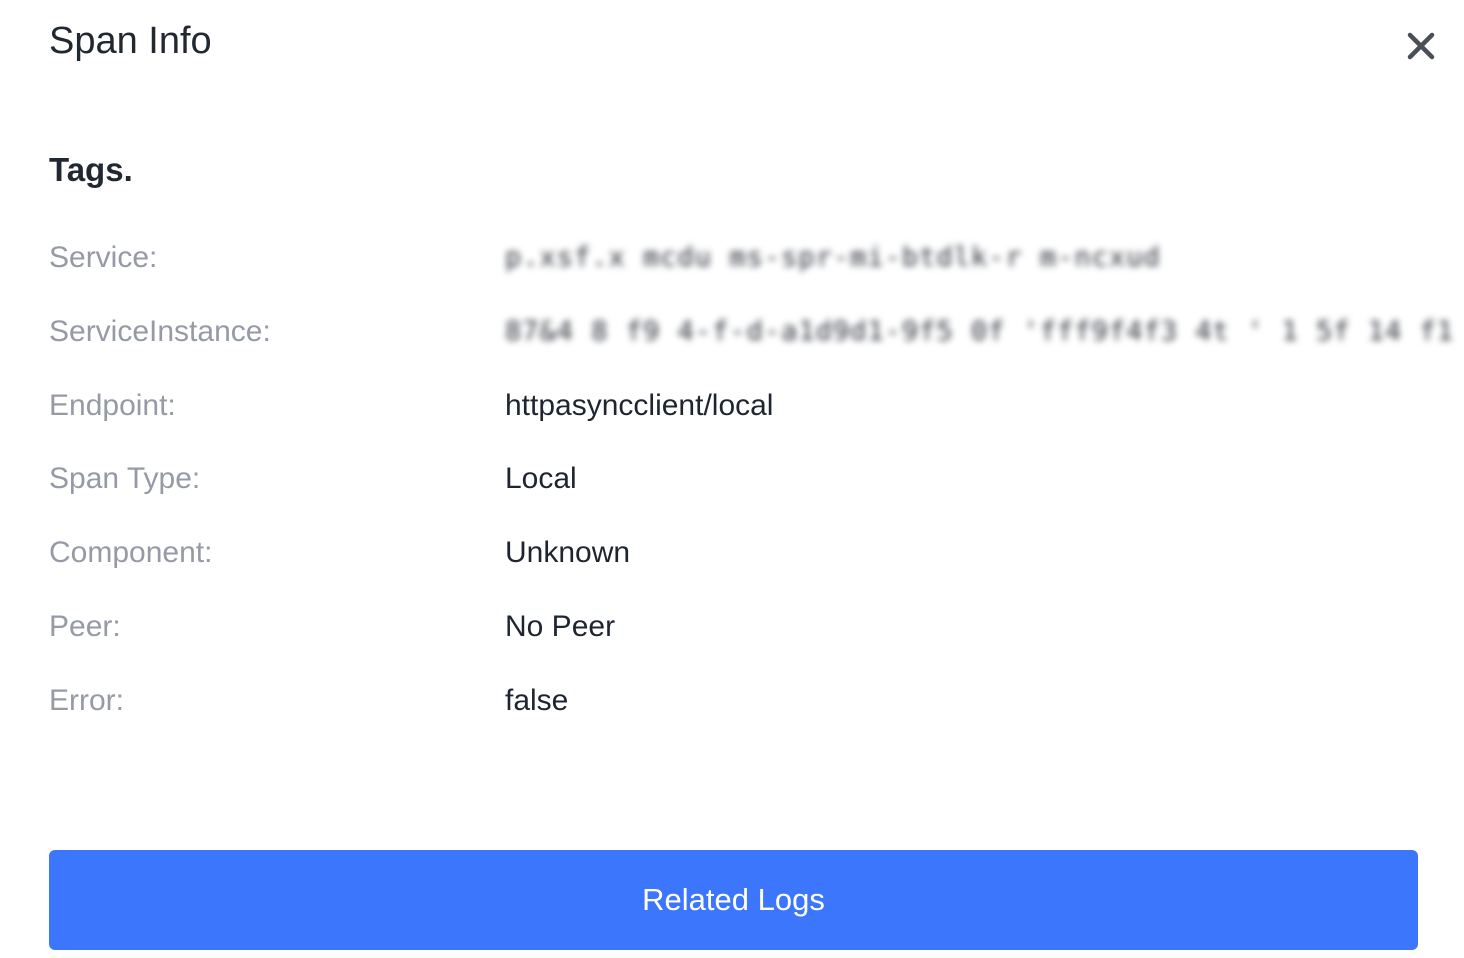  Describe the element at coordinates (568, 553) in the screenshot. I see `tag-value-component: Unknown` at that location.